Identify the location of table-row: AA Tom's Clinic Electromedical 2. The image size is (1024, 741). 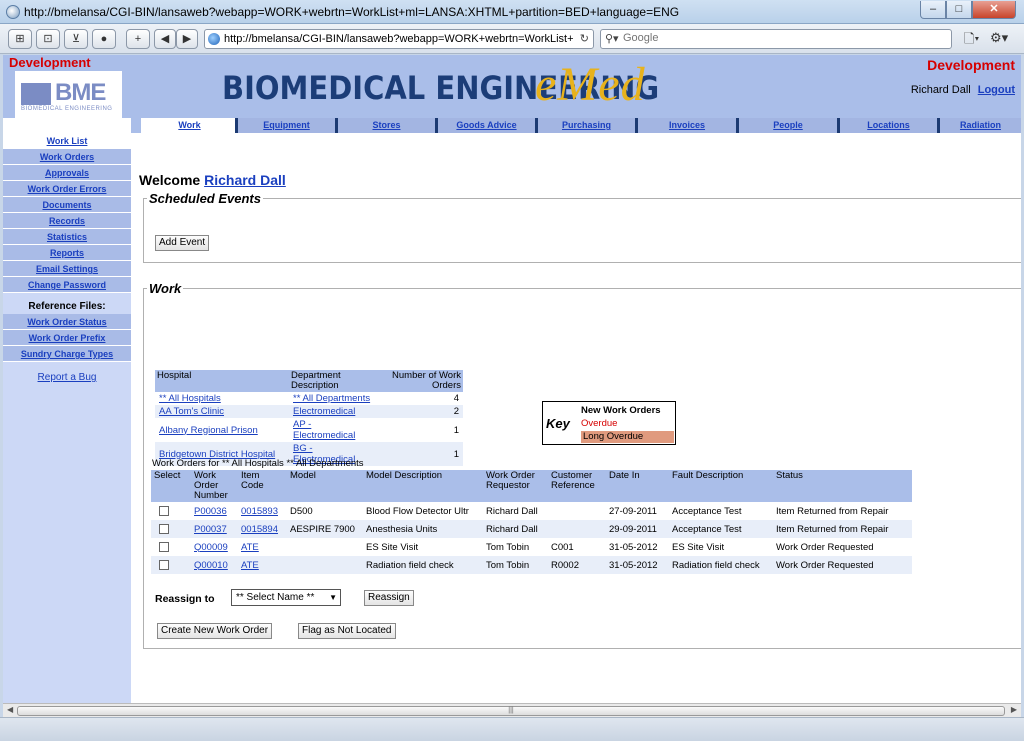
(309, 411).